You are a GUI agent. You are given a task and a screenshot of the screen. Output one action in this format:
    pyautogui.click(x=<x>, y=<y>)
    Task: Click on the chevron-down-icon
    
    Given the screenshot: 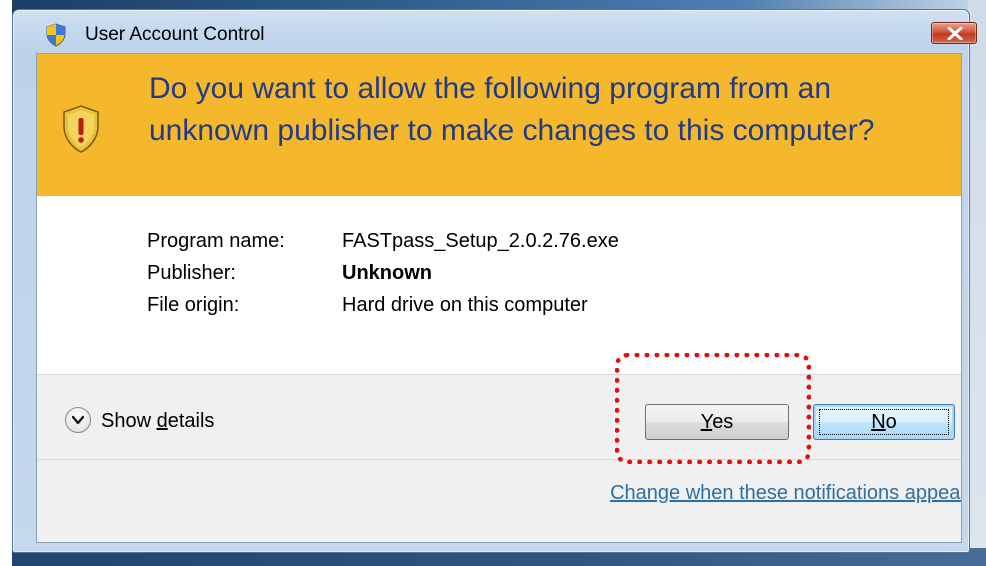 What is the action you would take?
    pyautogui.click(x=78, y=420)
    